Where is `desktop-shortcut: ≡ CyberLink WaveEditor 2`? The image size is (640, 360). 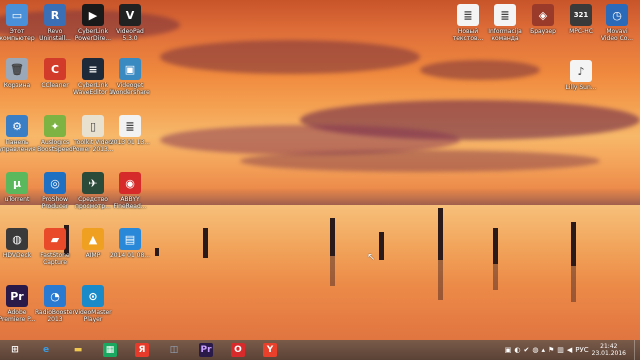 desktop-shortcut: ≡ CyberLink WaveEditor 2 is located at coordinates (93, 81).